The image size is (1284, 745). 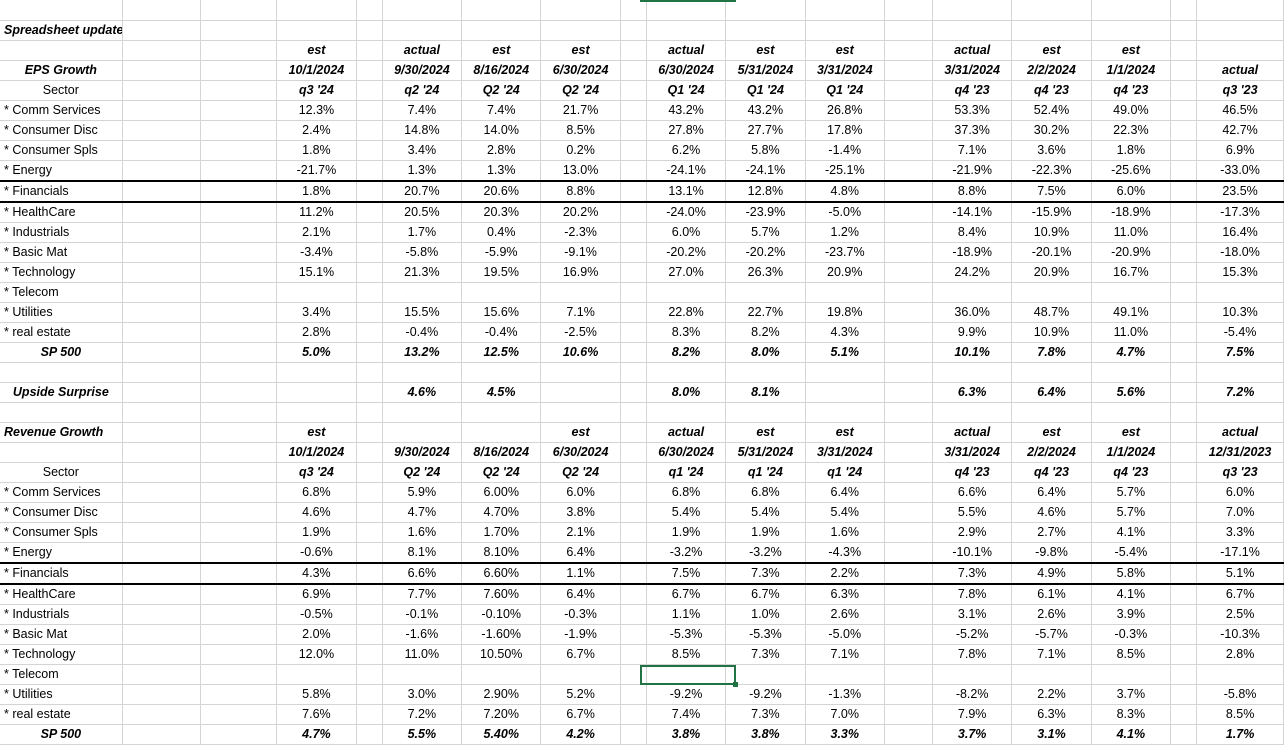 What do you see at coordinates (422, 492) in the screenshot?
I see `cell-value: 5.9%` at bounding box center [422, 492].